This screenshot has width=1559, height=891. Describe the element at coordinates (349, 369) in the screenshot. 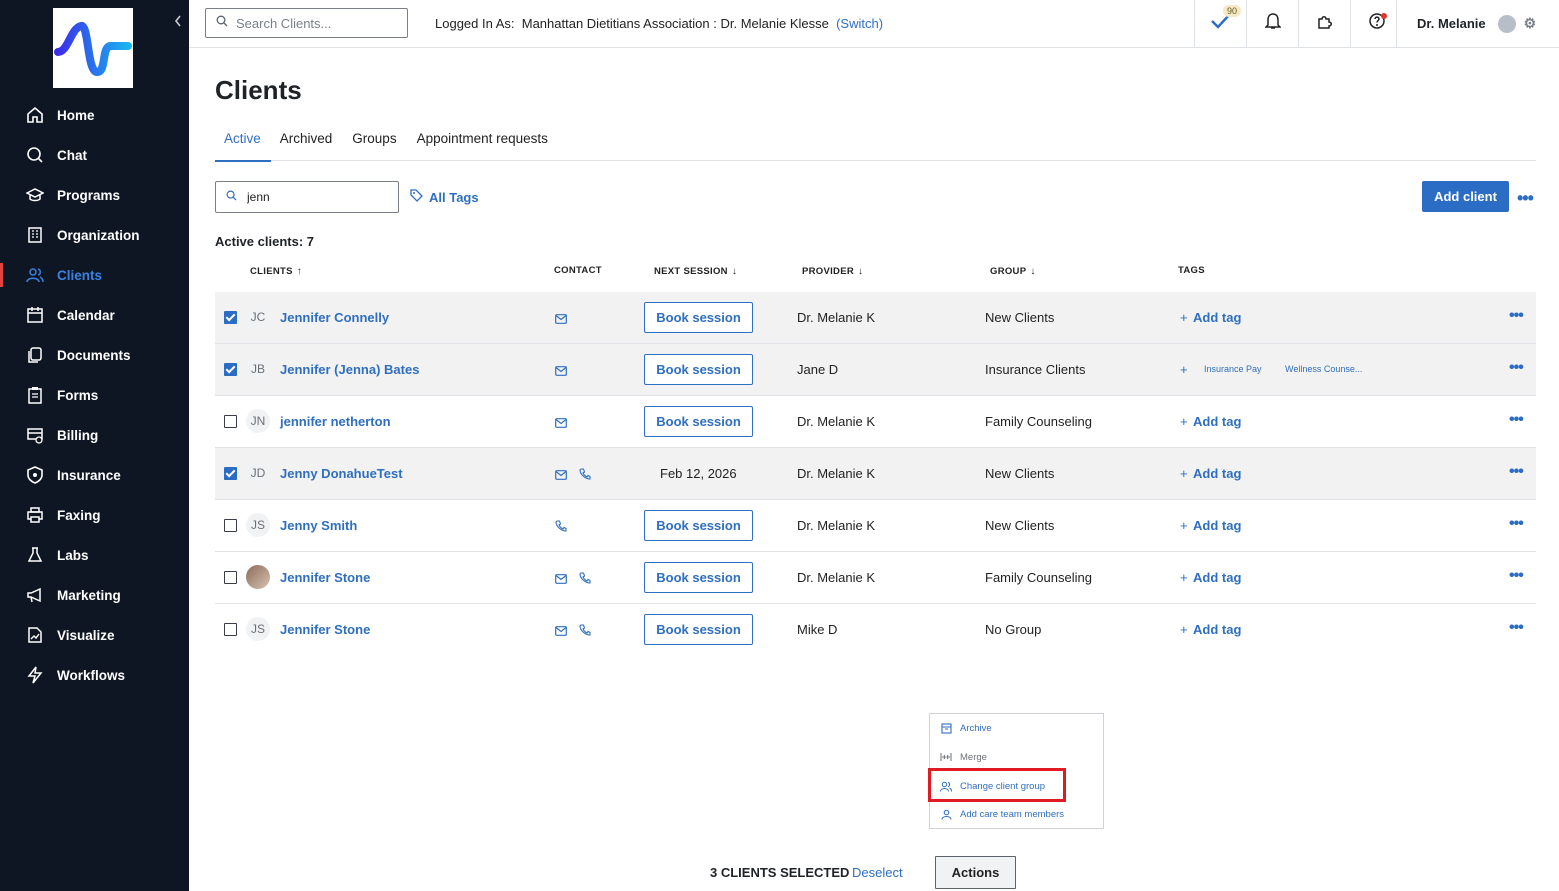

I see `client-name-link: Jennifer (Jenna) Bates` at that location.